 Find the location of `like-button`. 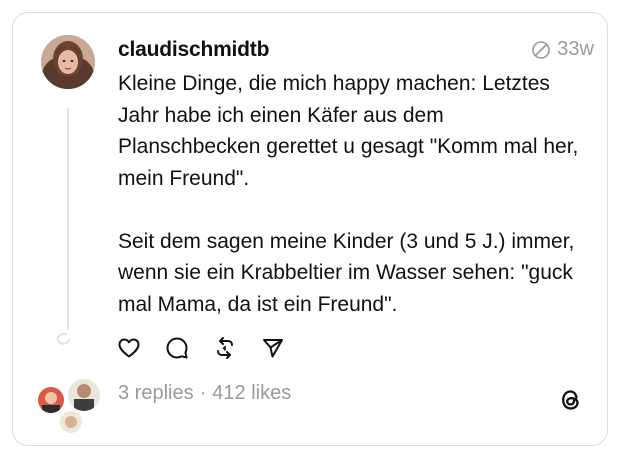

like-button is located at coordinates (129, 348).